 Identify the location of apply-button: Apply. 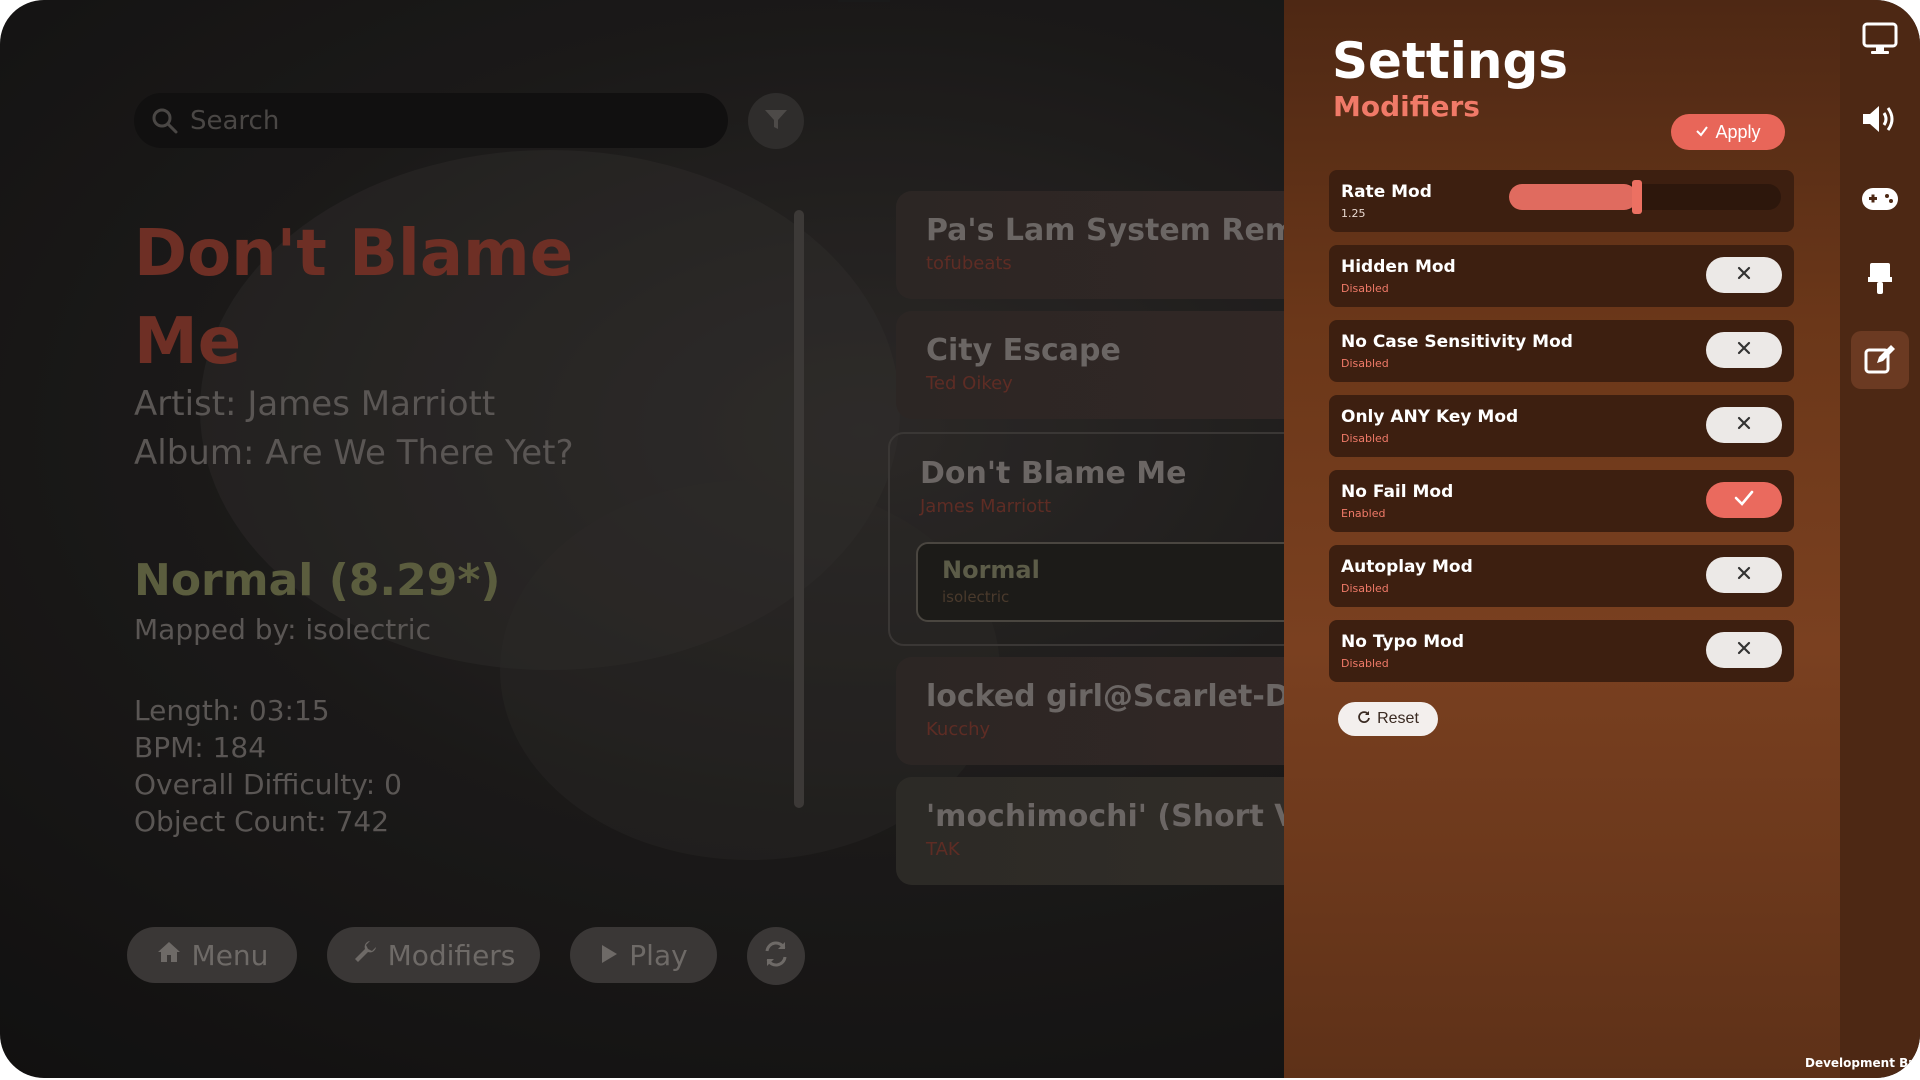
(1728, 132).